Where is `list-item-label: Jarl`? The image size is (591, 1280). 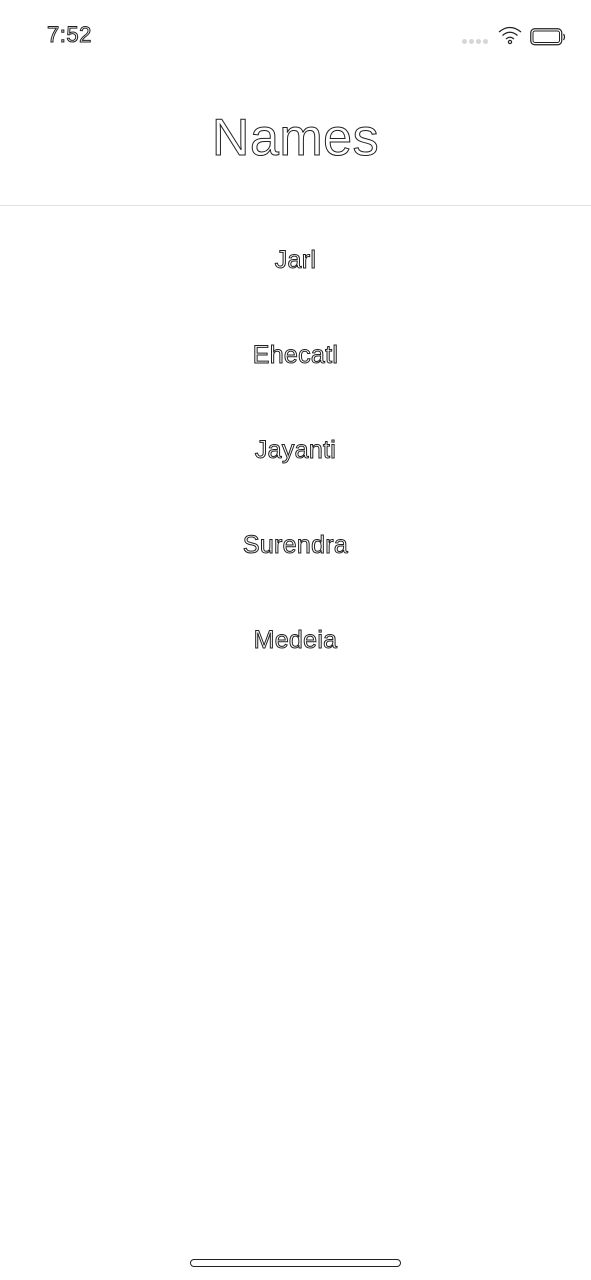 list-item-label: Jarl is located at coordinates (295, 260).